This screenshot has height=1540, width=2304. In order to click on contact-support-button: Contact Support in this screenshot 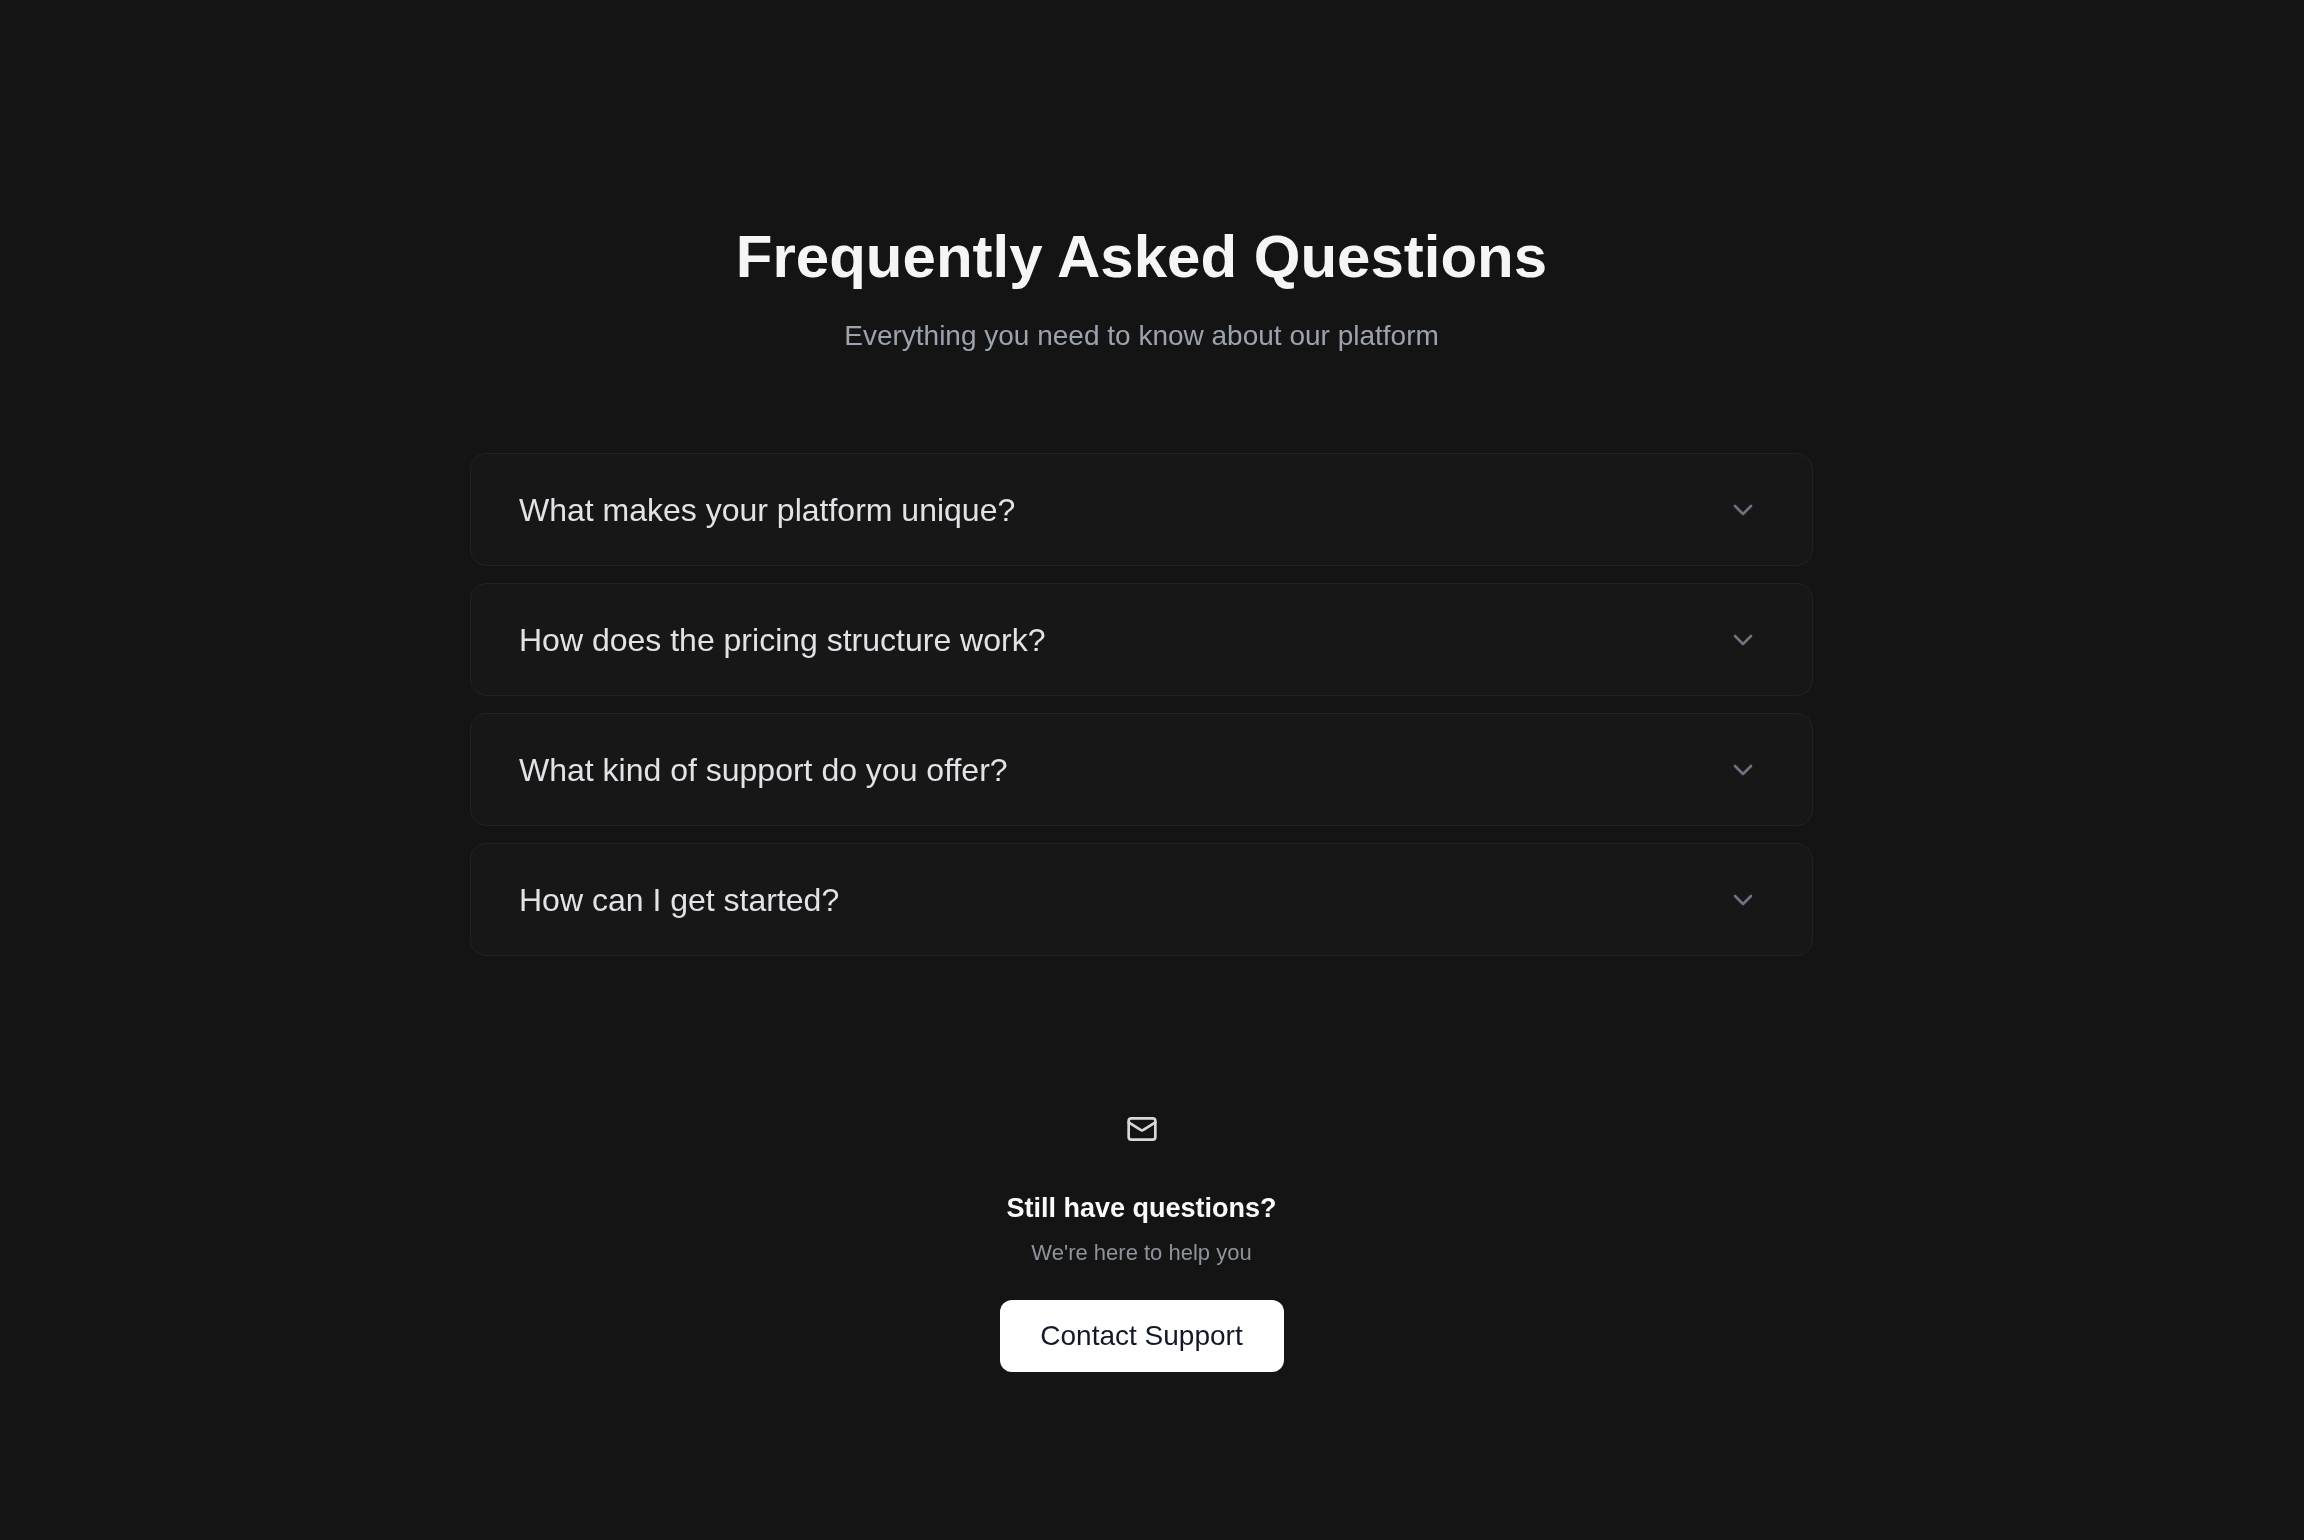, I will do `click(1141, 1336)`.